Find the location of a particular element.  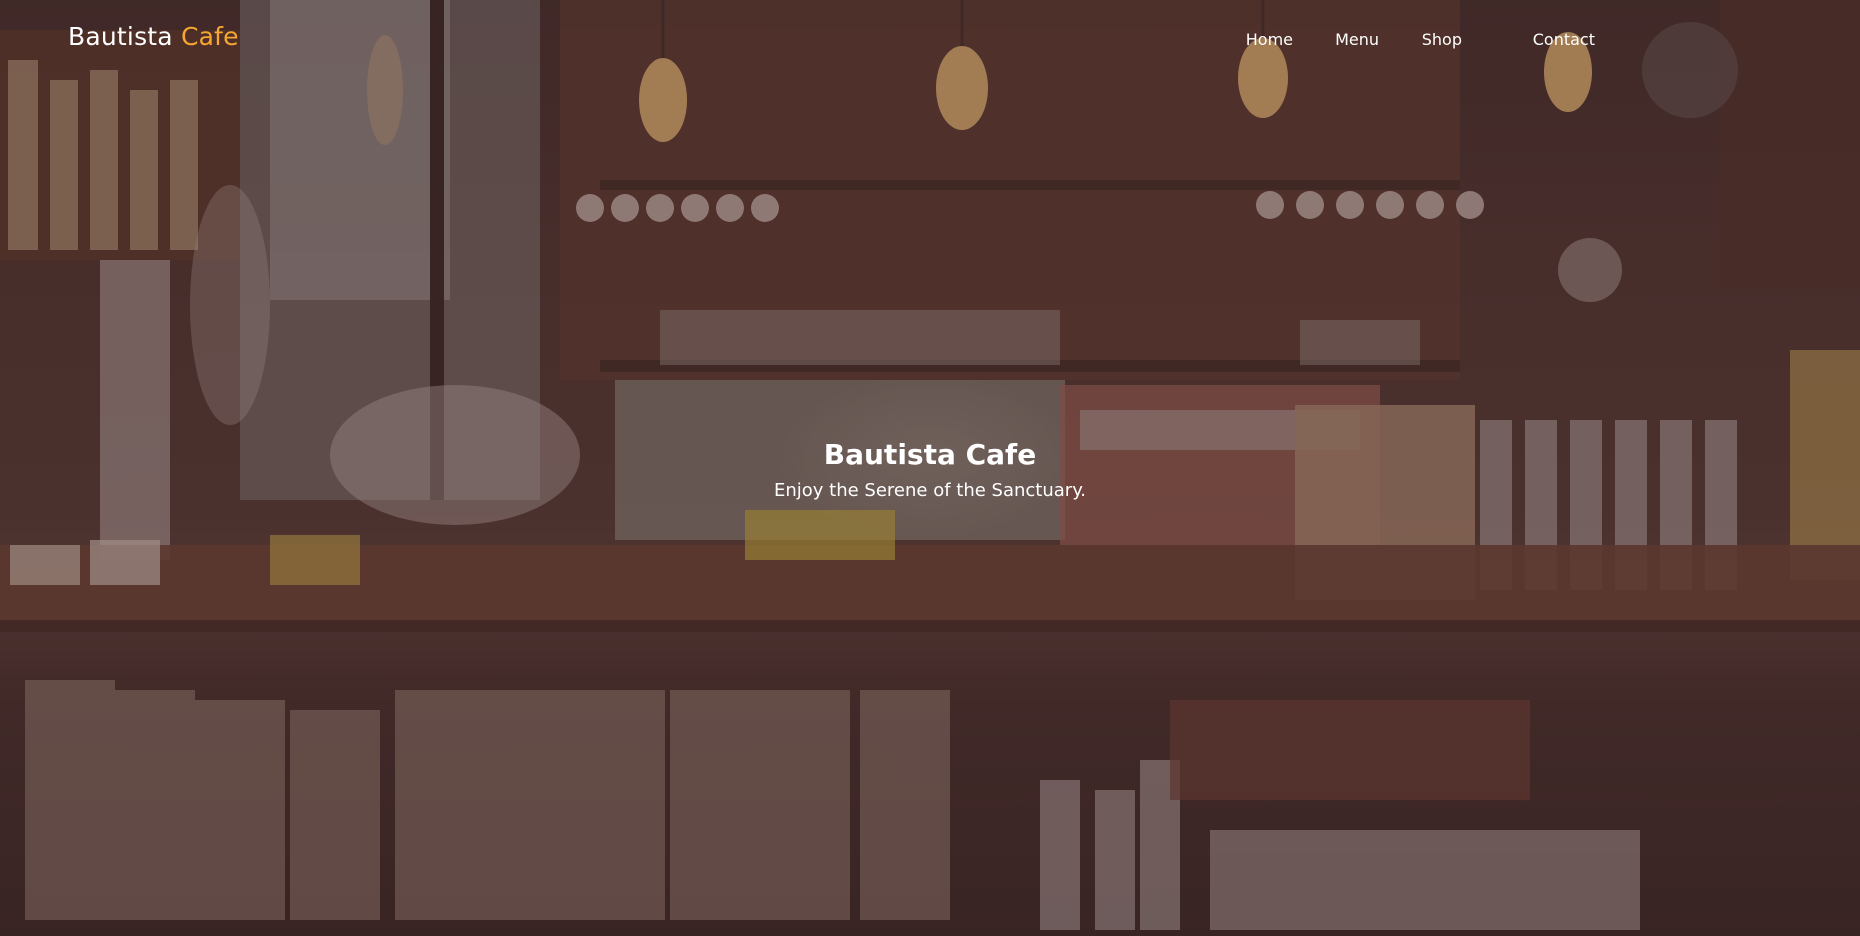

brand-accent: Cafe is located at coordinates (209, 36).